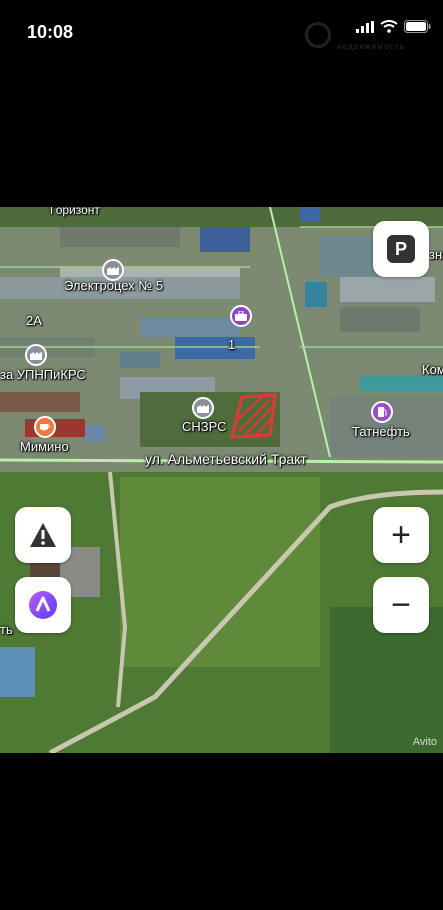  Describe the element at coordinates (226, 459) in the screenshot. I see `street-label: ул. Альметьевский Тракт` at that location.